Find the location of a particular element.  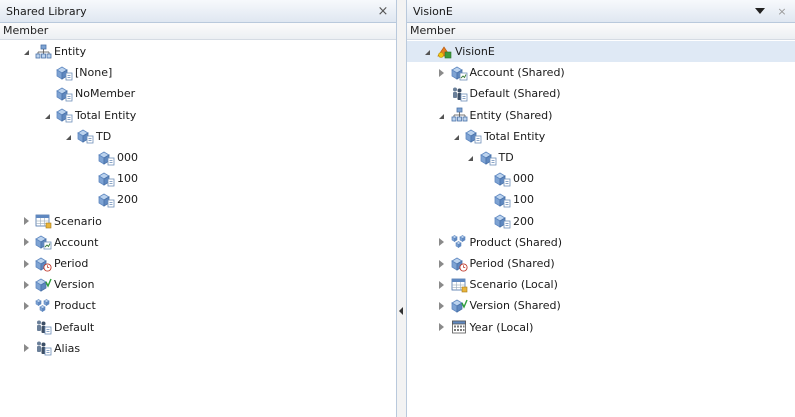

application-title: VisionE is located at coordinates (433, 11).